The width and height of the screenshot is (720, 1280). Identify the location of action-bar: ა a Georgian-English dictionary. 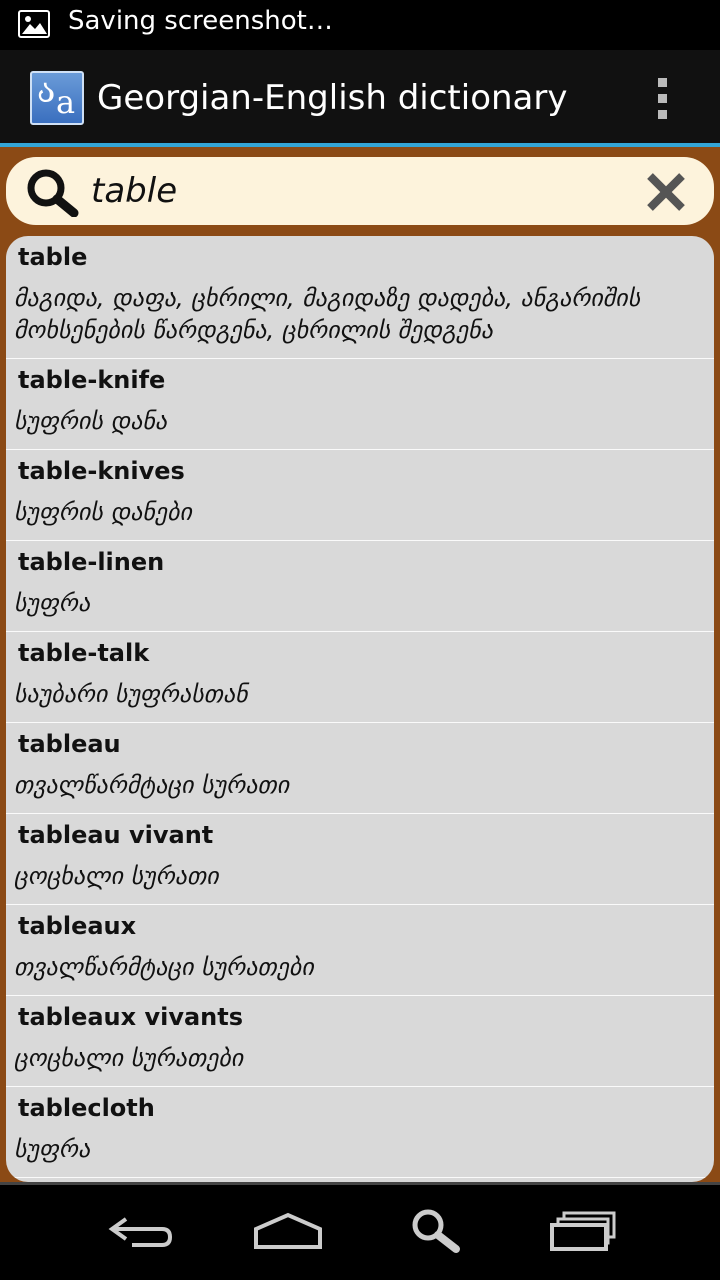
(360, 96).